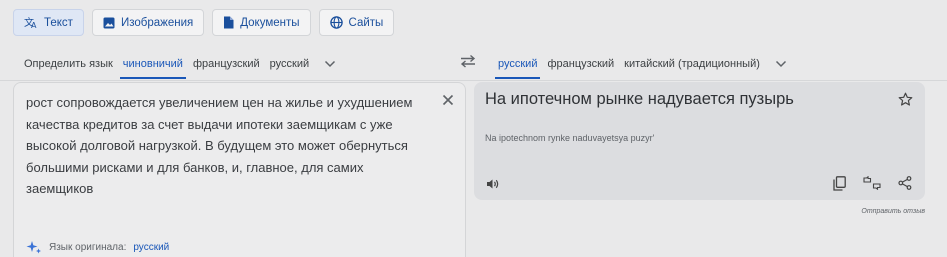 The width and height of the screenshot is (947, 257). I want to click on close-icon, so click(448, 100).